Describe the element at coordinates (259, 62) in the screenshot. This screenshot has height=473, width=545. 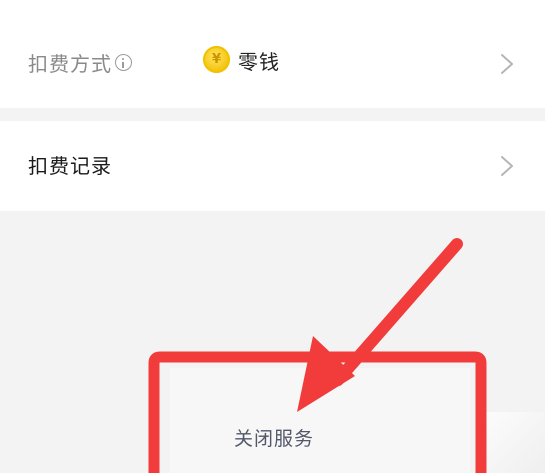
I see `payment-method-value: 零钱` at that location.